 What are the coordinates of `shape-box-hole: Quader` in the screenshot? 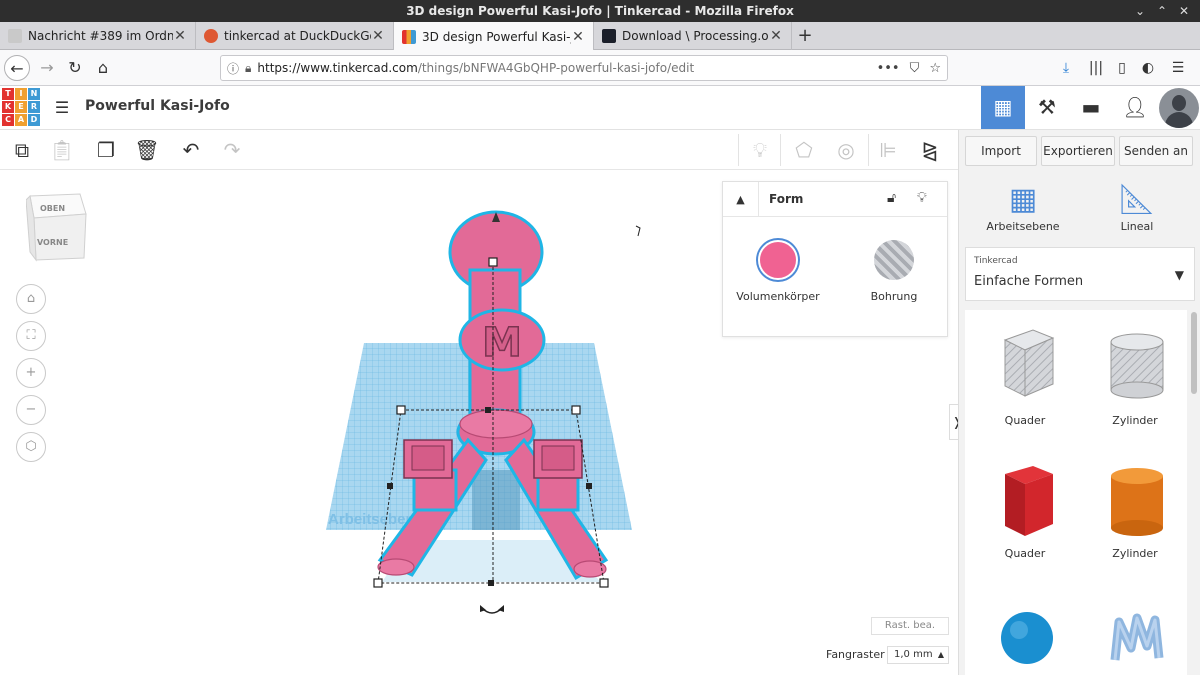 It's located at (1025, 370).